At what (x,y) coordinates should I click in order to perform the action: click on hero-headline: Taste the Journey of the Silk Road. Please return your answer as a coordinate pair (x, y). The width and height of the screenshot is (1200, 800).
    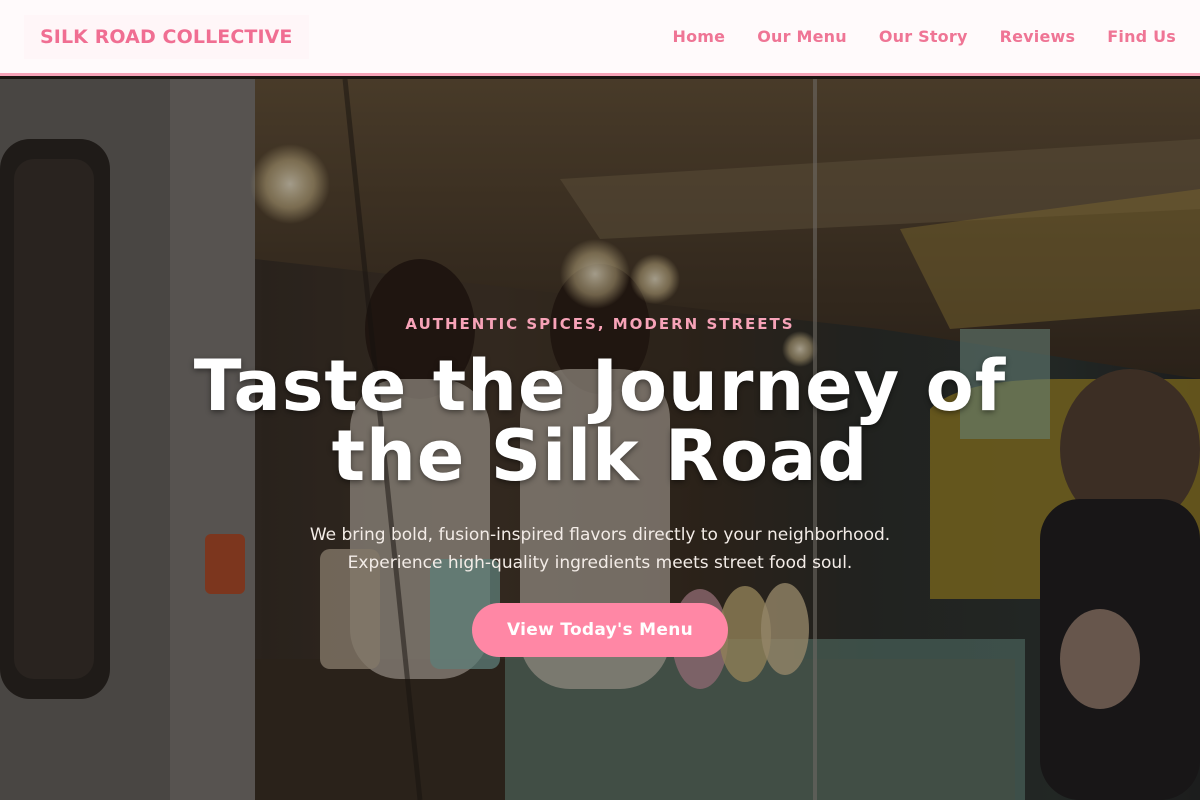
    Looking at the image, I should click on (600, 421).